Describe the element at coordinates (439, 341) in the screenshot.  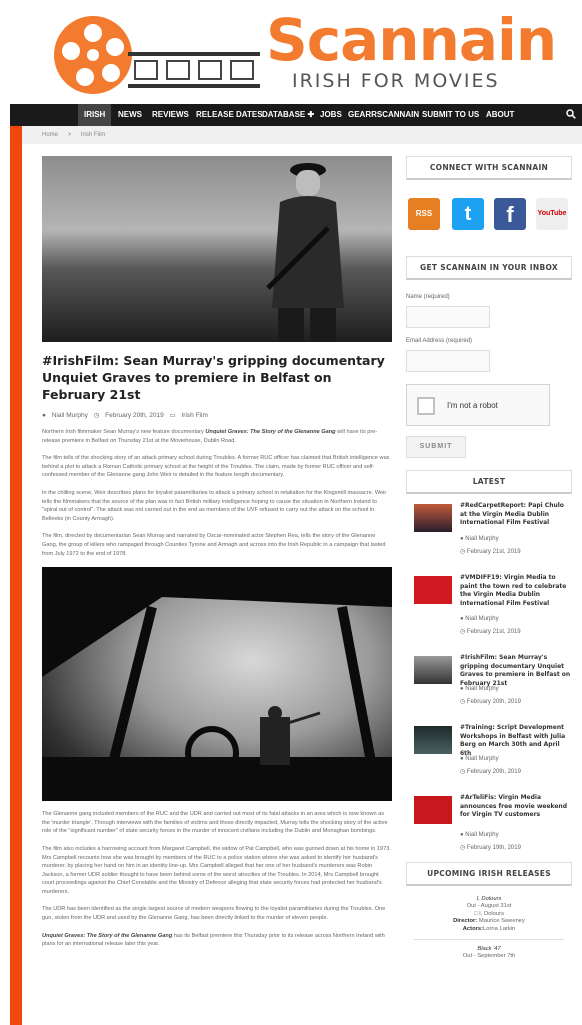
I see `email-label: Email Address (required)` at that location.